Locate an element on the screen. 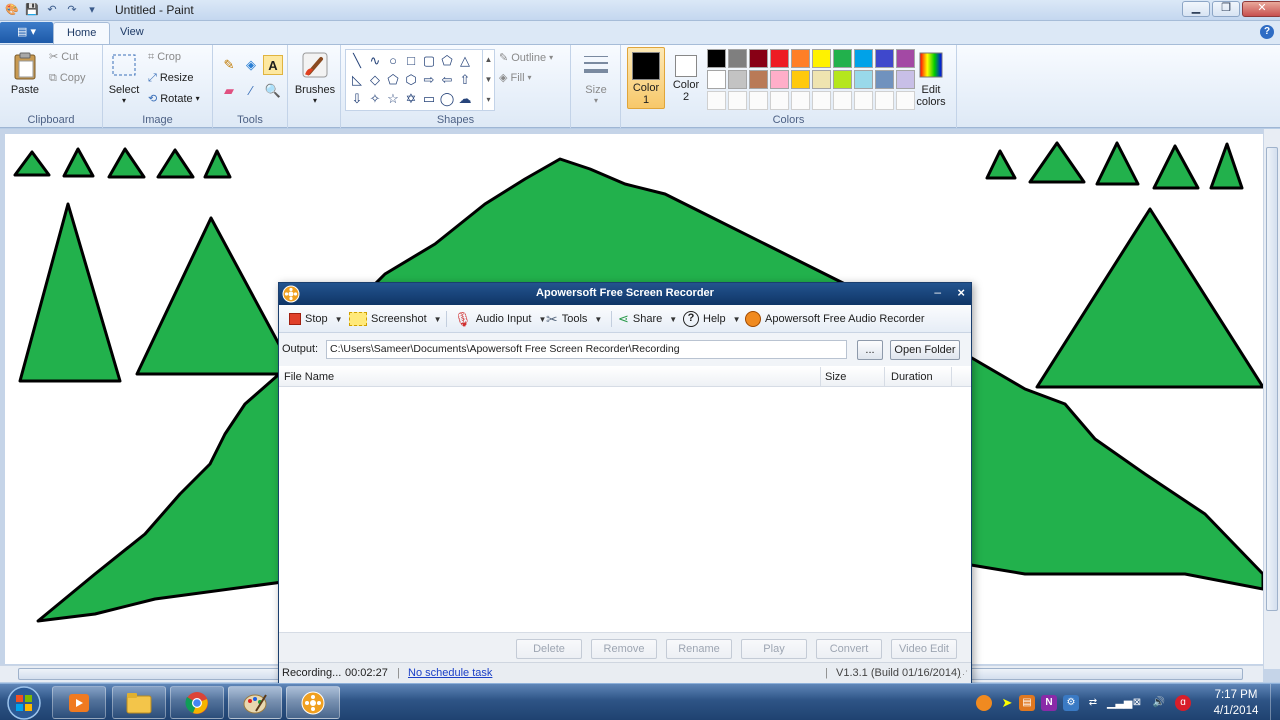 This screenshot has width=1280, height=720. stop-button: Stop ▼ is located at coordinates (316, 319).